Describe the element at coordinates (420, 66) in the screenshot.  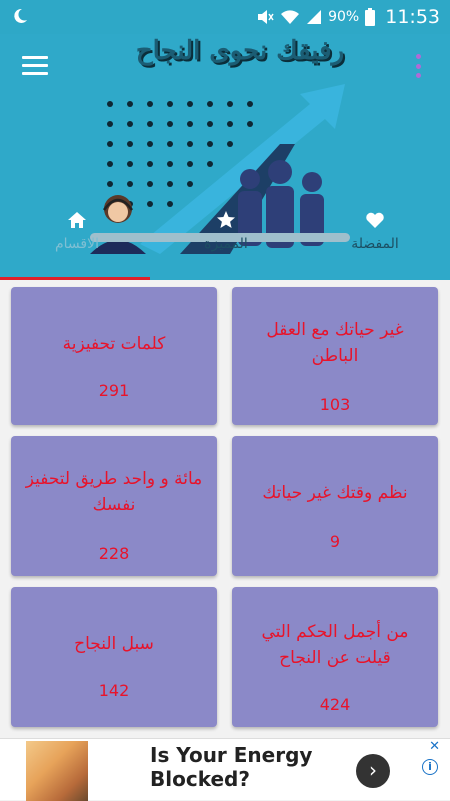
I see `more-options-button` at that location.